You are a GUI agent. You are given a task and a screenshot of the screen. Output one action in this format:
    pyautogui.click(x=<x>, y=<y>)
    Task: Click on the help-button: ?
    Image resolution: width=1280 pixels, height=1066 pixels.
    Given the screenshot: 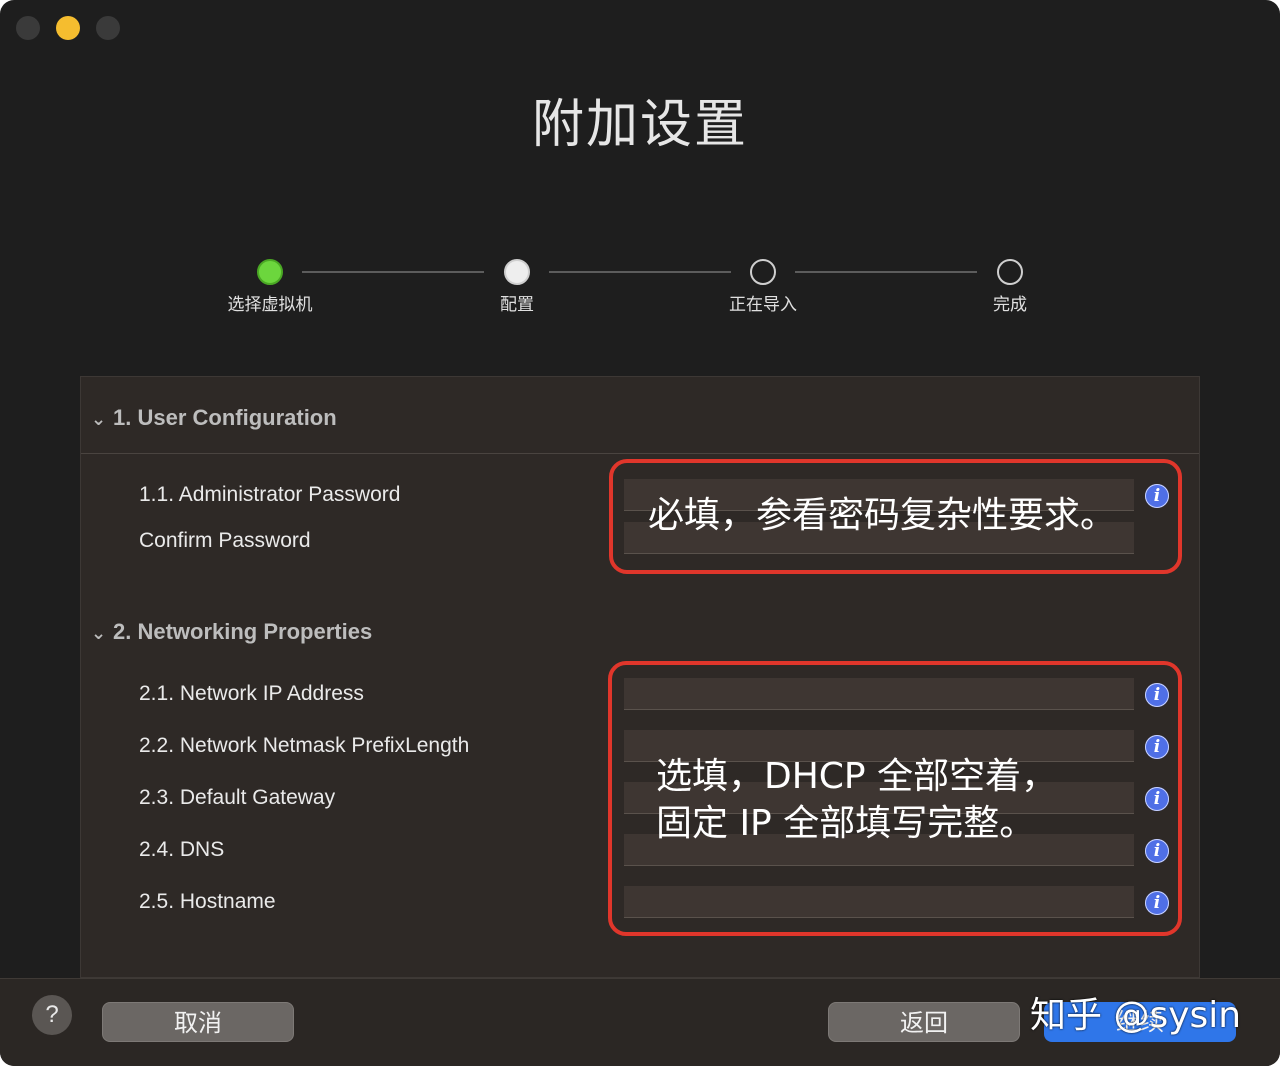 What is the action you would take?
    pyautogui.click(x=52, y=1015)
    